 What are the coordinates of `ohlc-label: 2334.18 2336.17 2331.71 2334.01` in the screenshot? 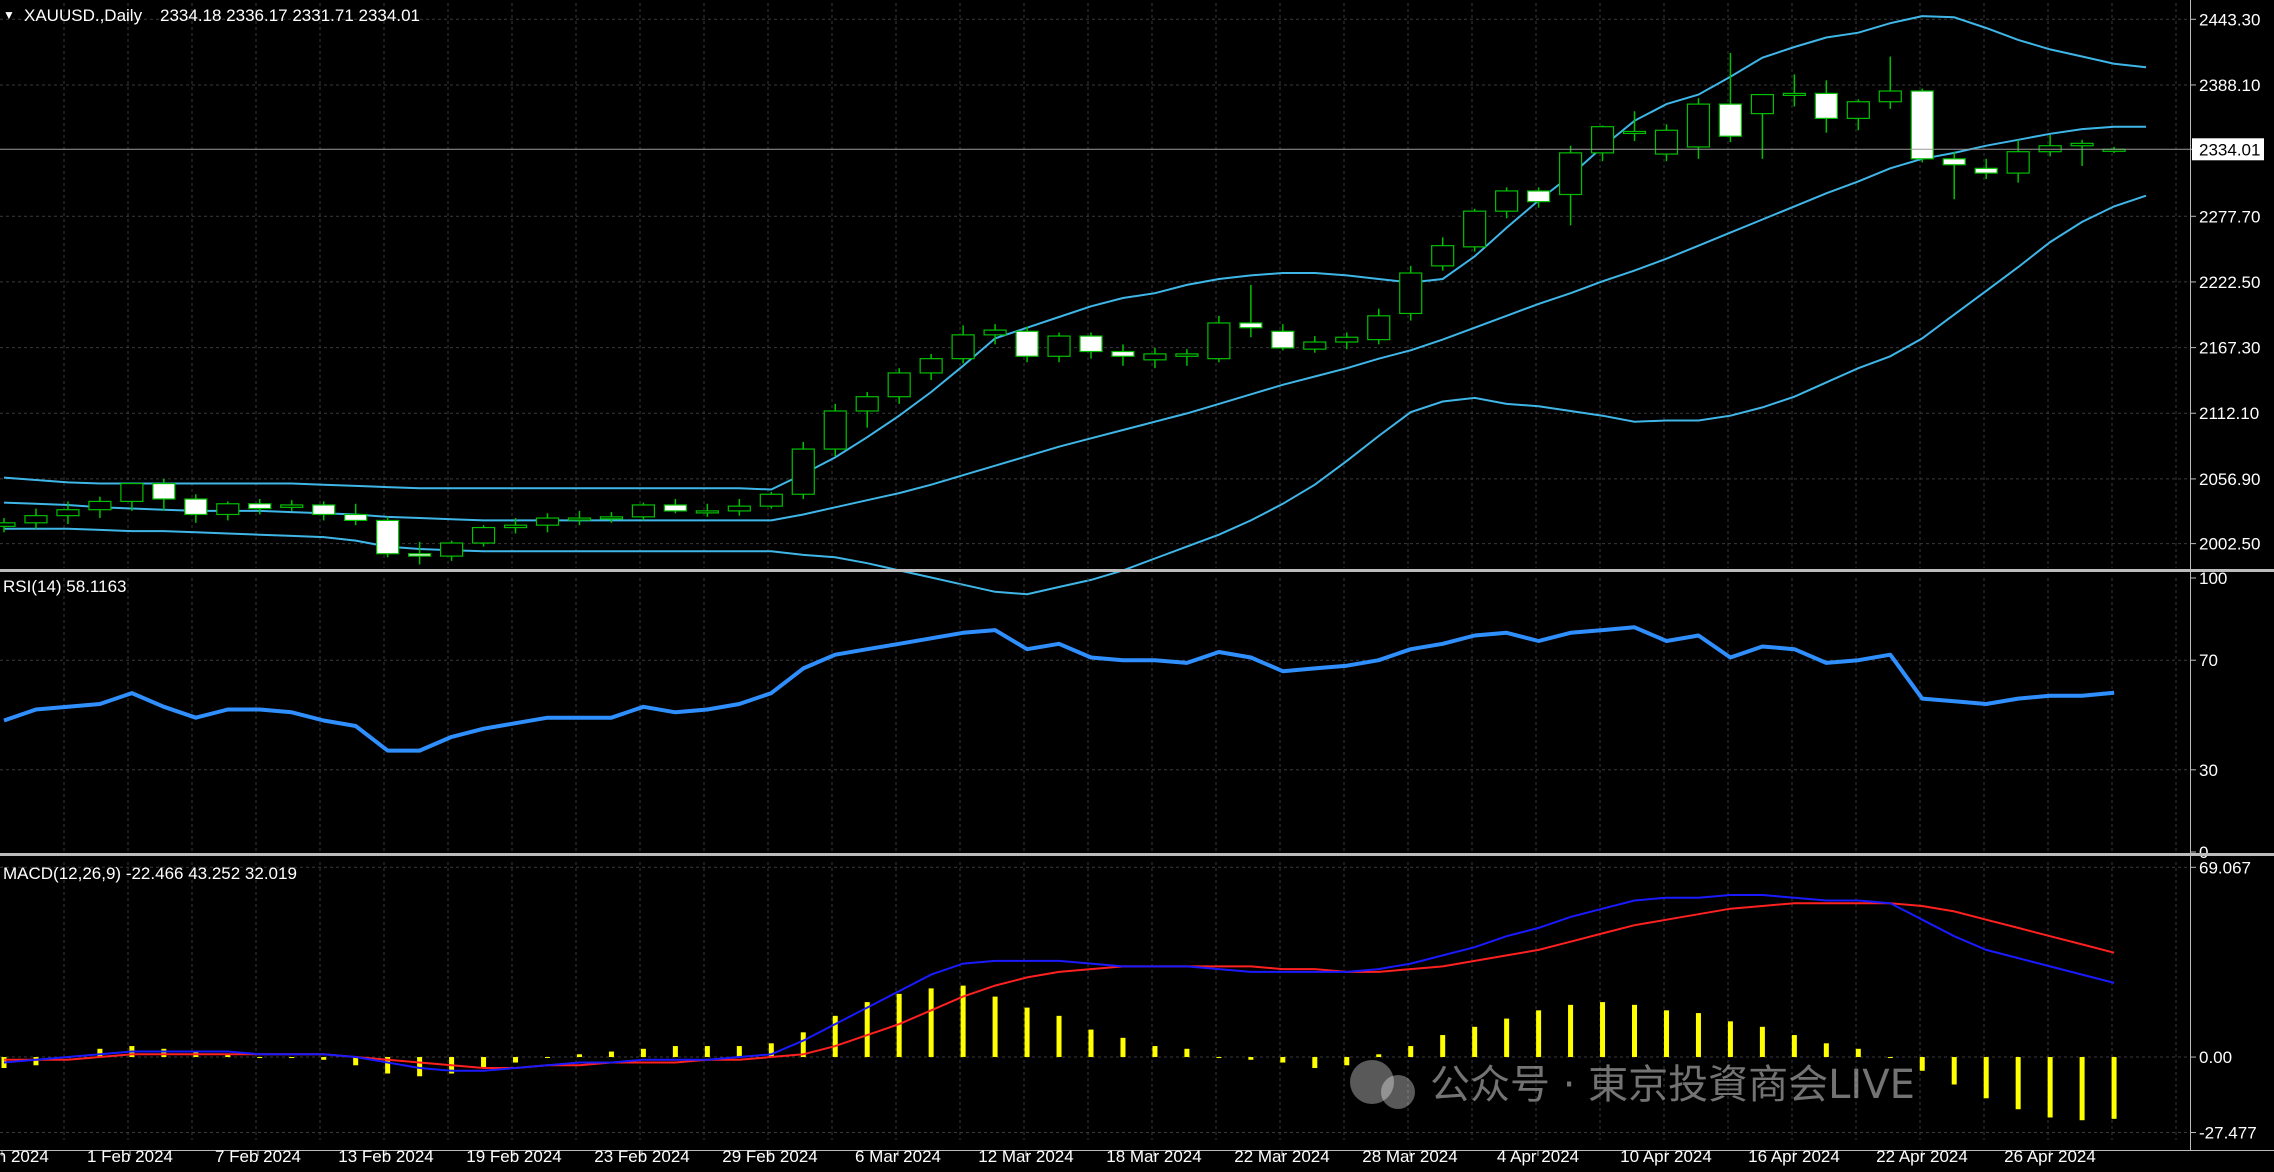 It's located at (290, 15).